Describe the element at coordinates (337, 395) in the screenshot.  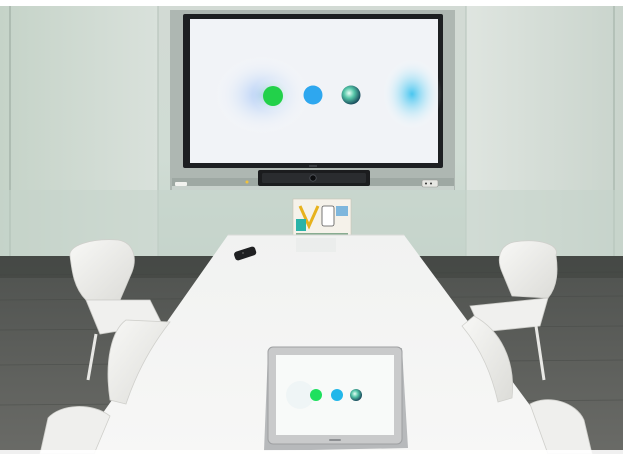
I see `panel-share-icon` at that location.